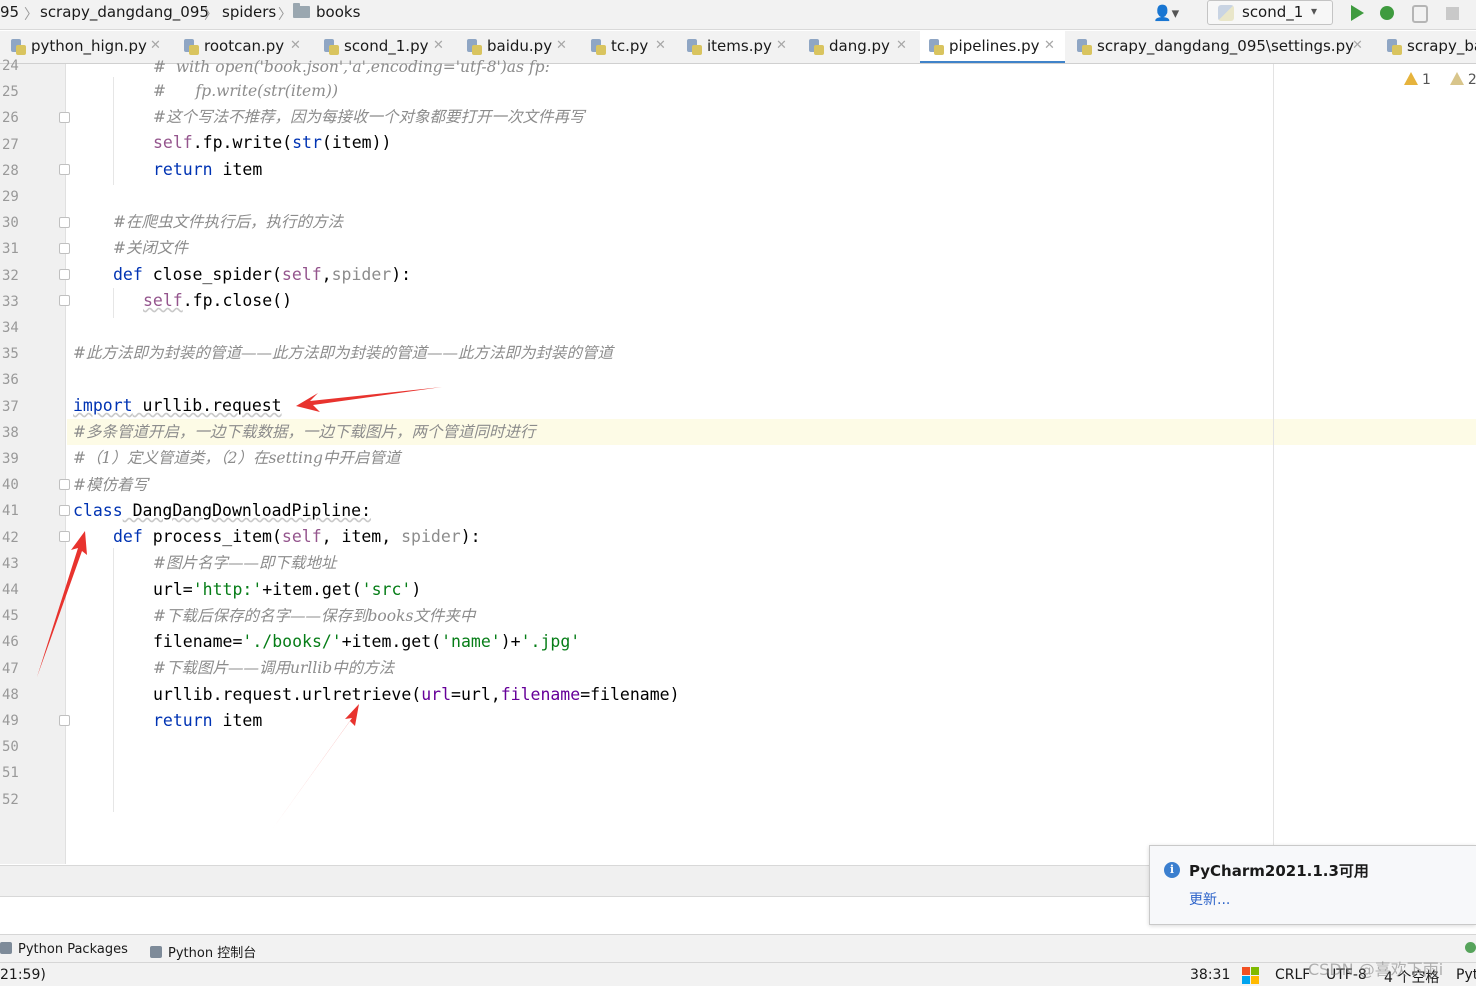 The width and height of the screenshot is (1476, 986). Describe the element at coordinates (540, 694) in the screenshot. I see `param-token: filename` at that location.